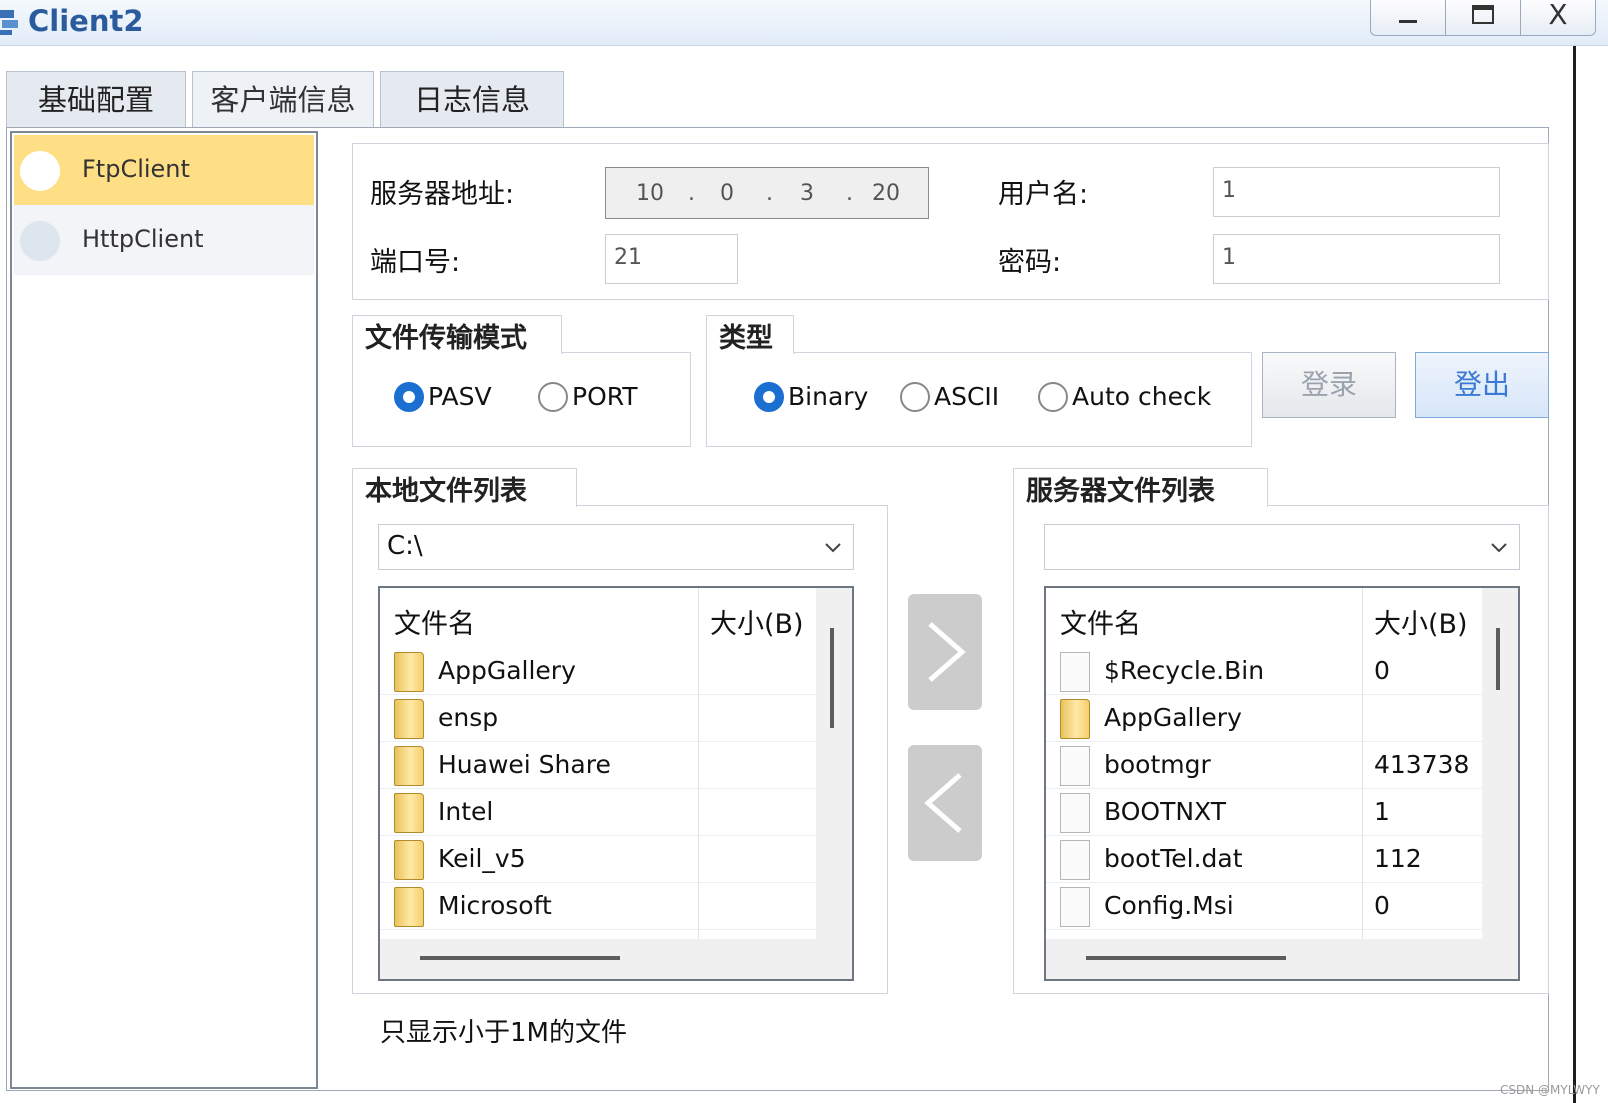  What do you see at coordinates (1186, 958) in the screenshot?
I see `server-horizontal-scrollbar` at bounding box center [1186, 958].